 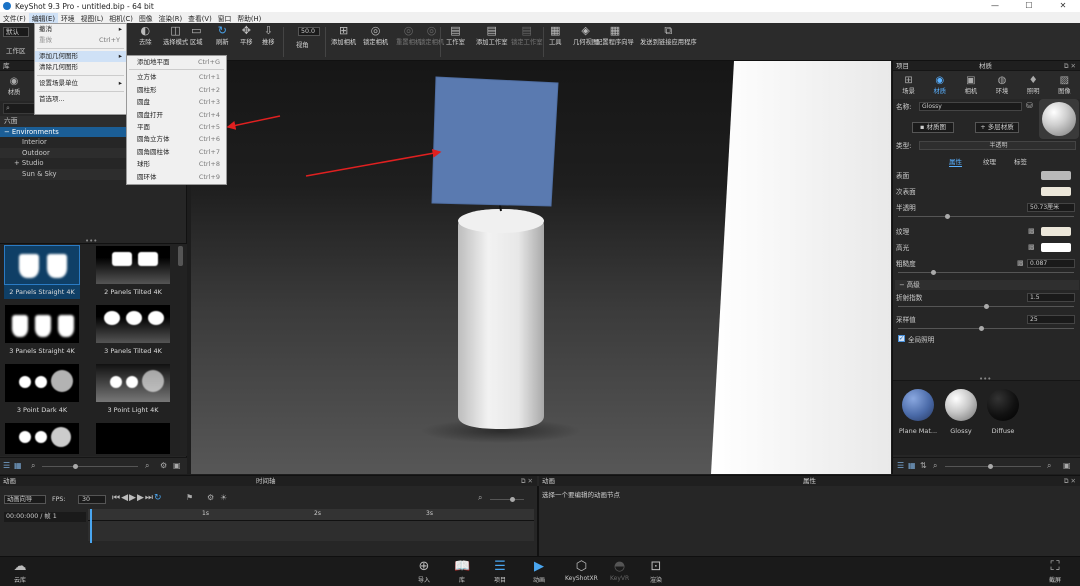 I want to click on geometry-view-button: ◈ 几何视图, so click(x=585, y=36).